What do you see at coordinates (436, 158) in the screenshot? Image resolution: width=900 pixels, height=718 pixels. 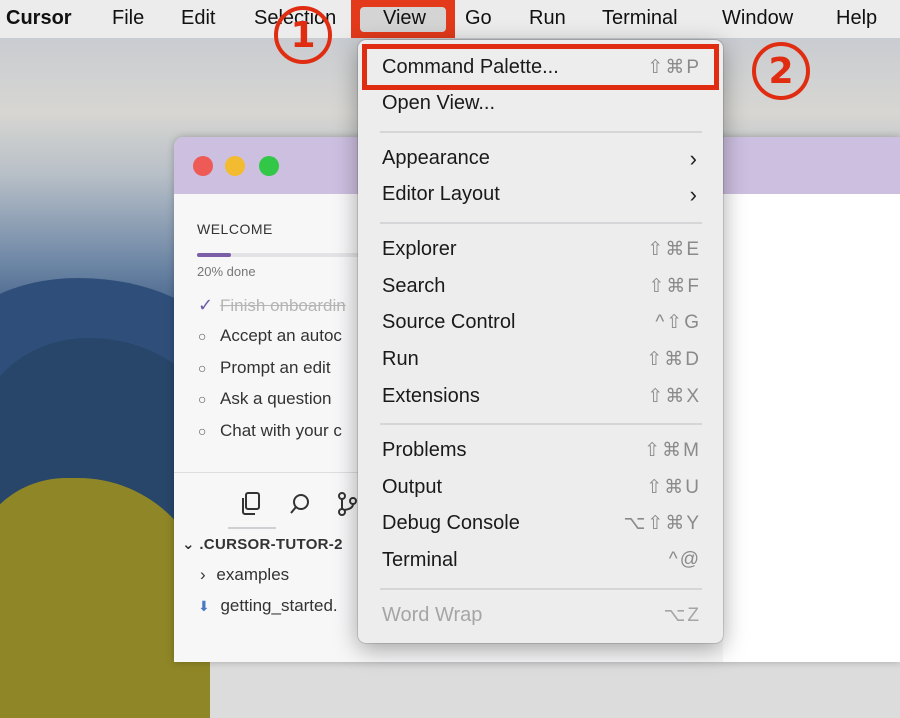 I see `menu-item-label: Appearance` at bounding box center [436, 158].